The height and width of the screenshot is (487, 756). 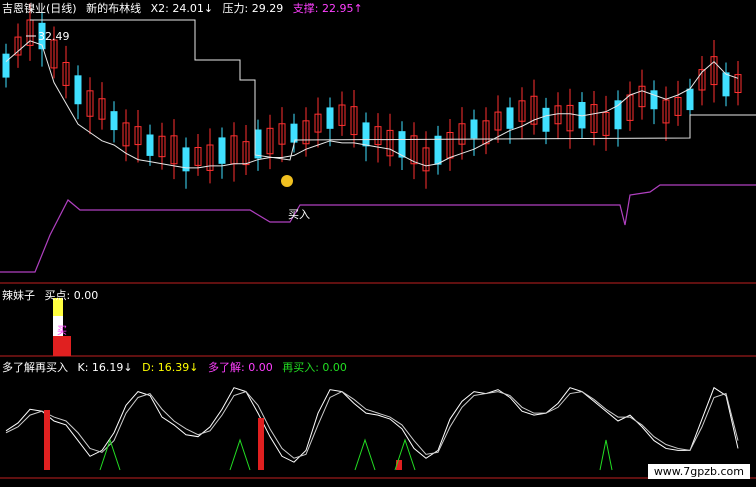 I want to click on support-value: 支撑: 22.95↑, so click(x=327, y=8).